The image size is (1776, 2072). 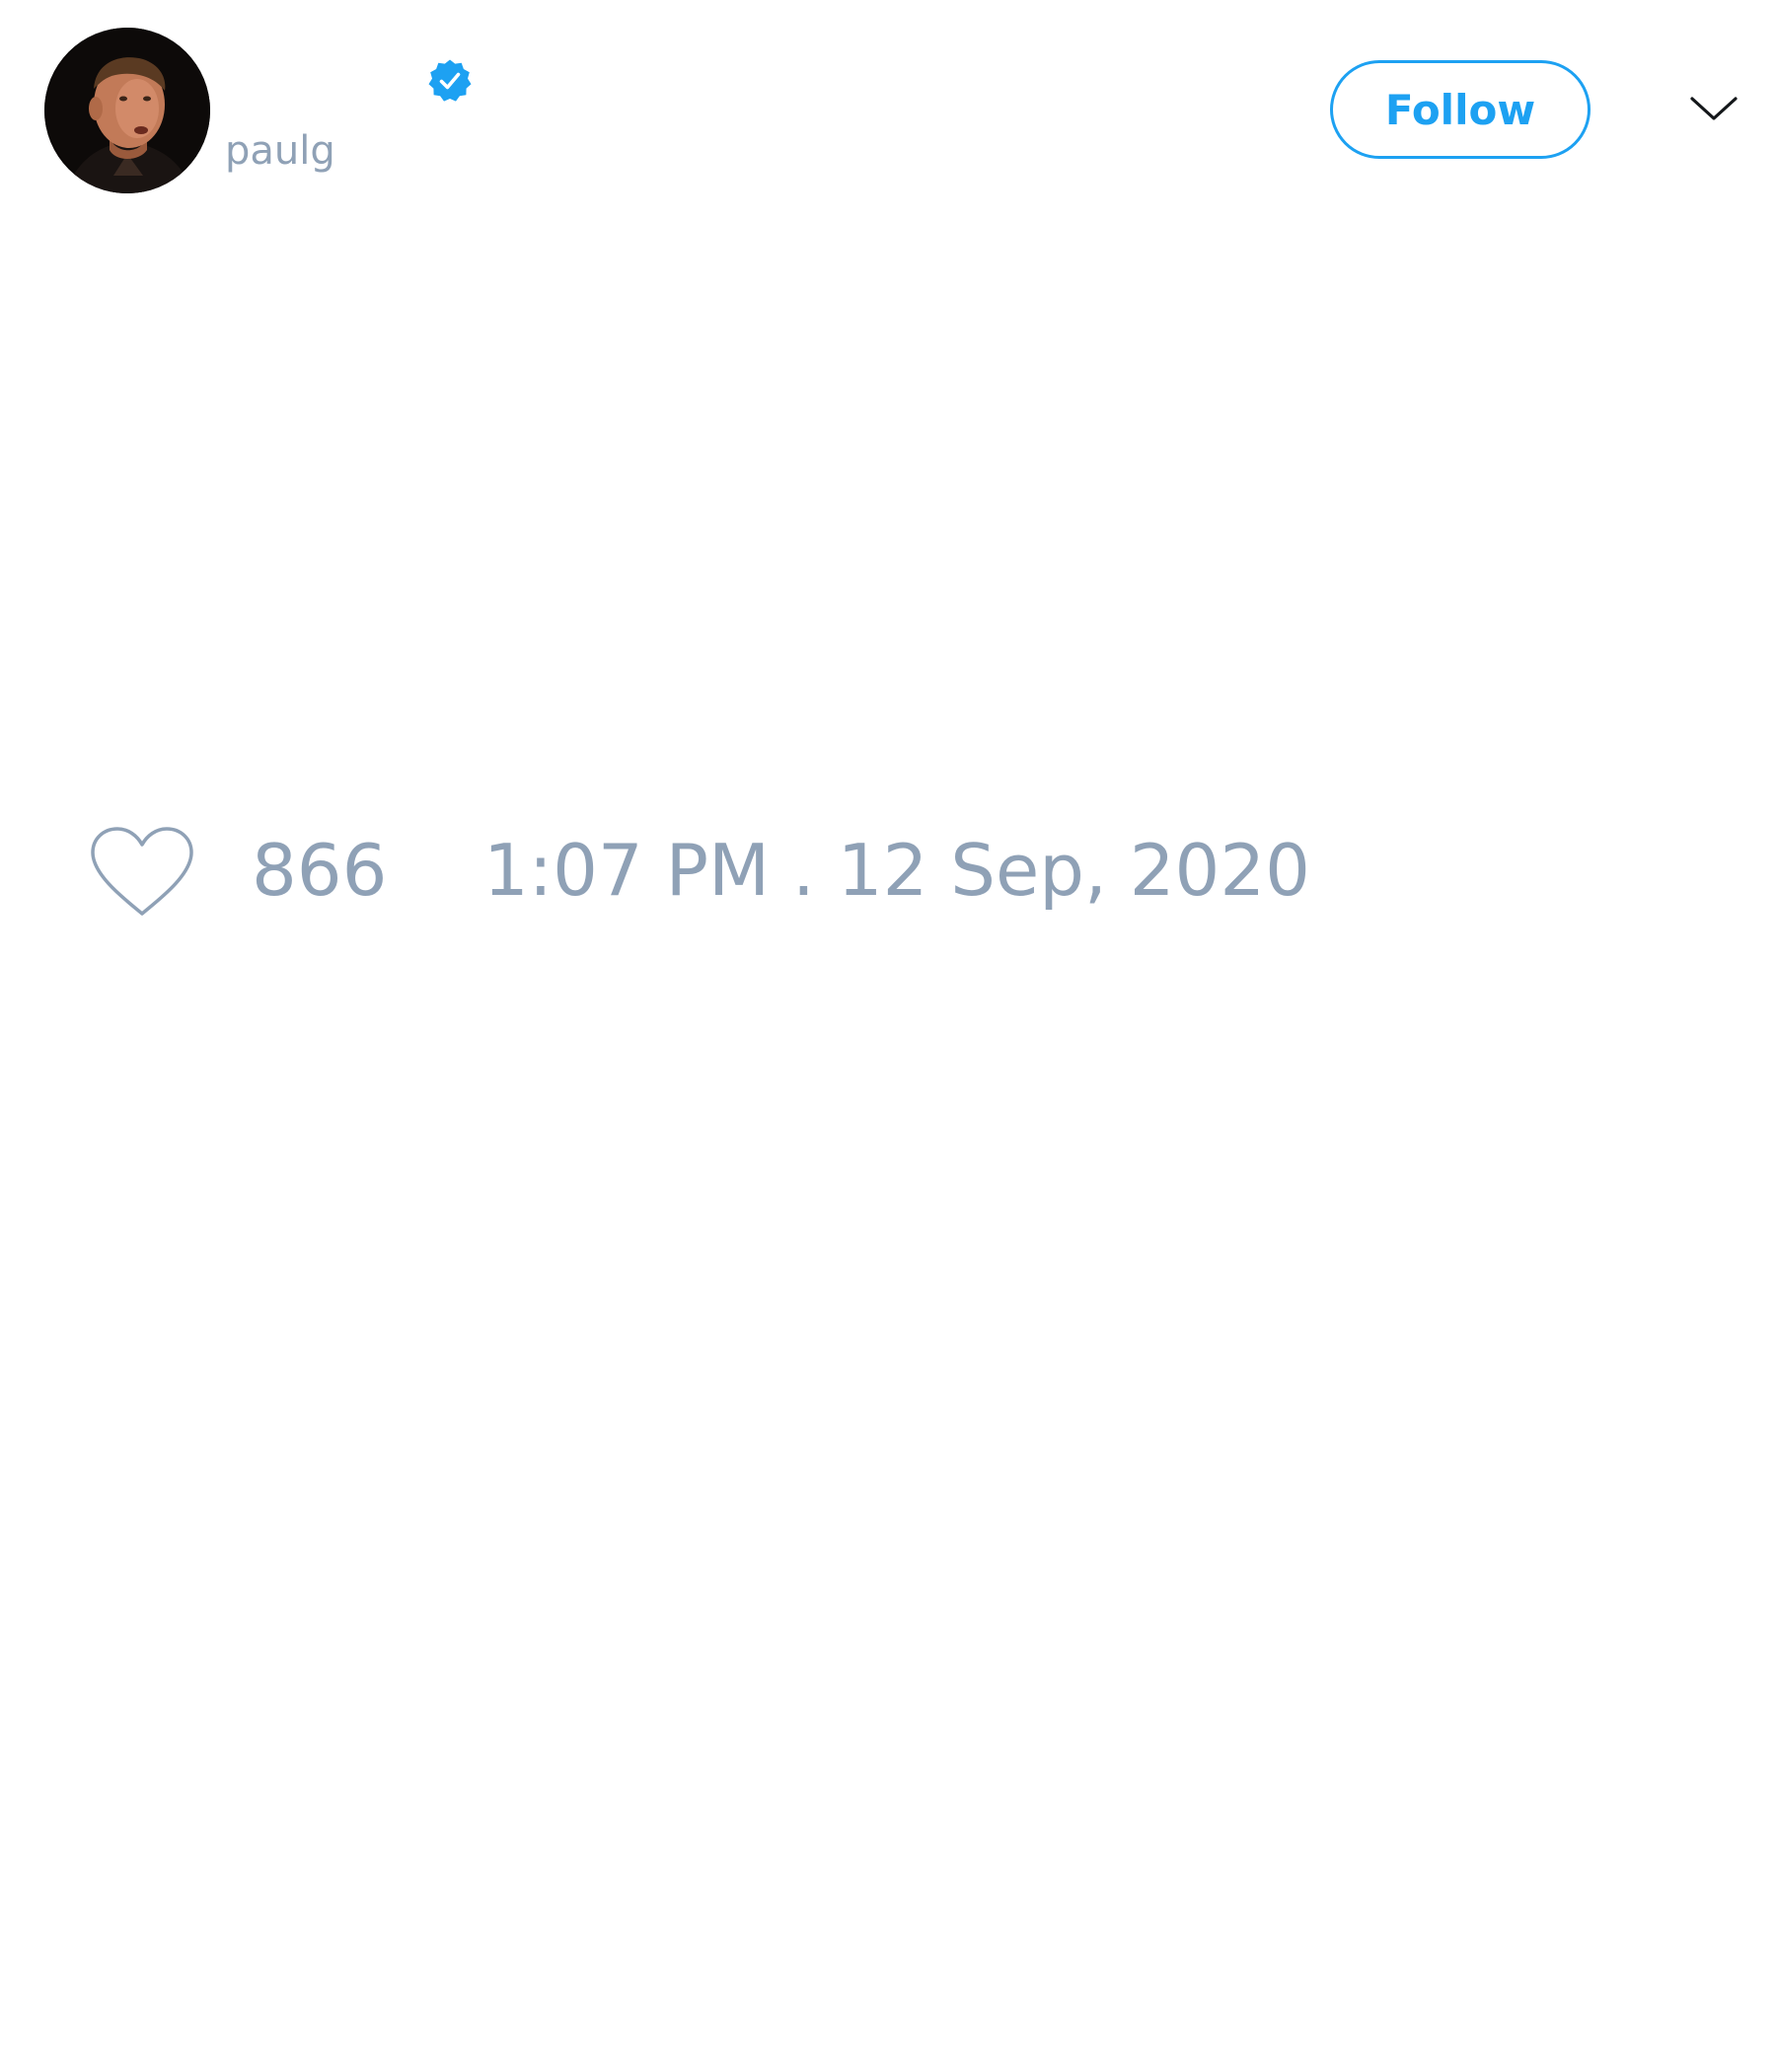 I want to click on tweet-timestamp: 1:07 PM . 12 Sep, 2020, so click(x=896, y=870).